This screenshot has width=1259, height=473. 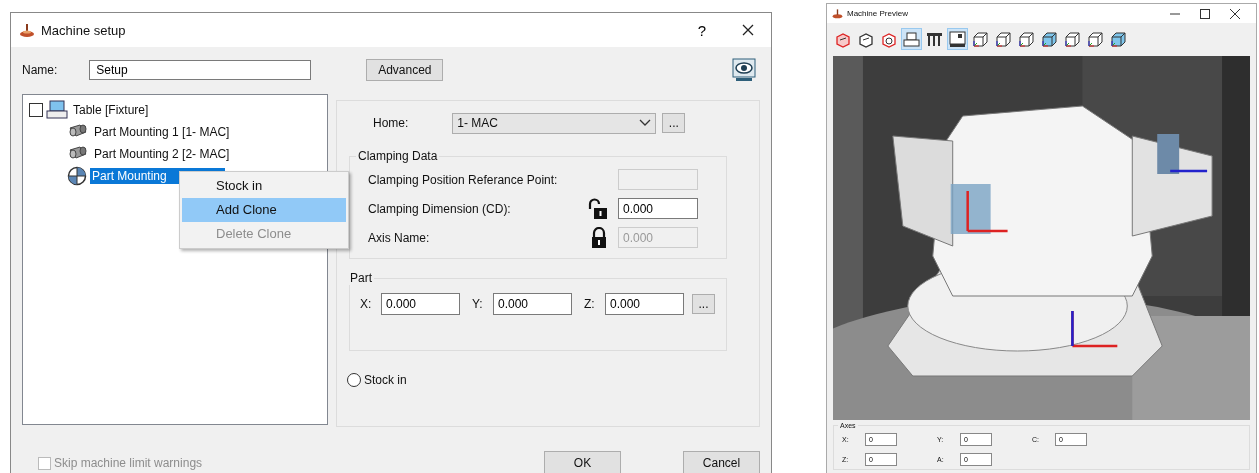 I want to click on group-title: Clamping Data, so click(x=398, y=156).